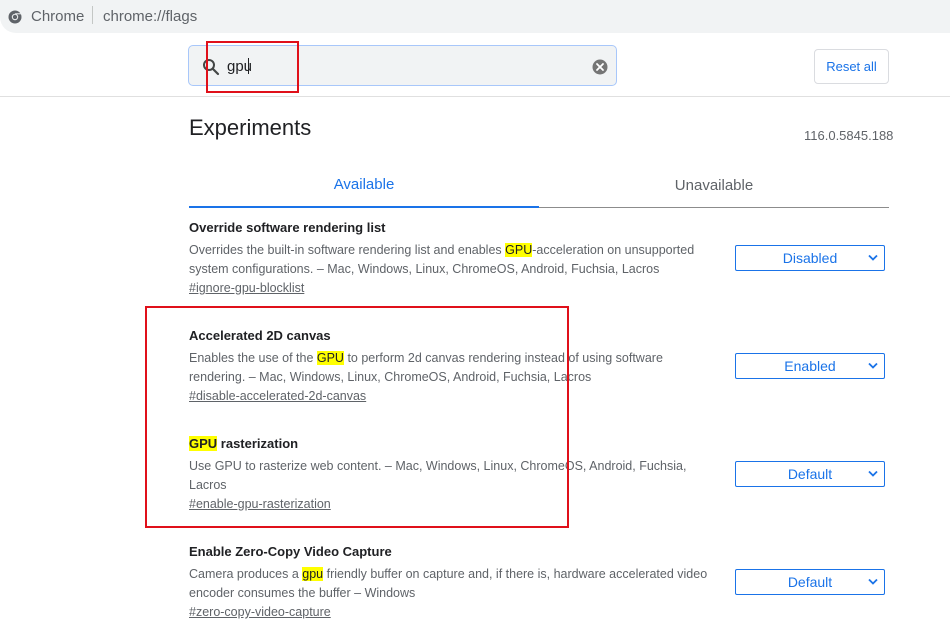  What do you see at coordinates (15, 17) in the screenshot?
I see `chrome-icon` at bounding box center [15, 17].